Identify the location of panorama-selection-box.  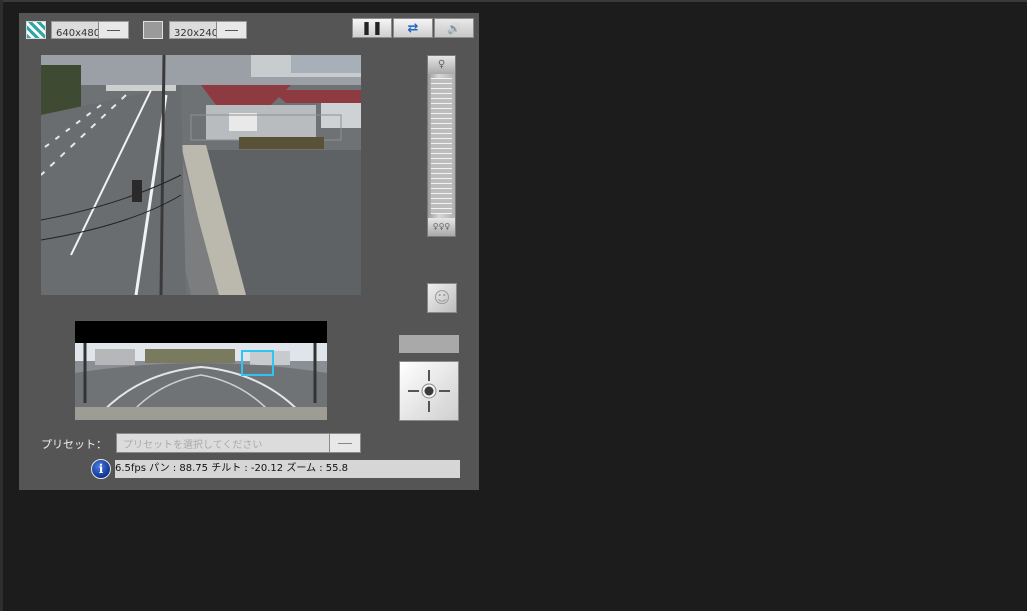
(257, 363).